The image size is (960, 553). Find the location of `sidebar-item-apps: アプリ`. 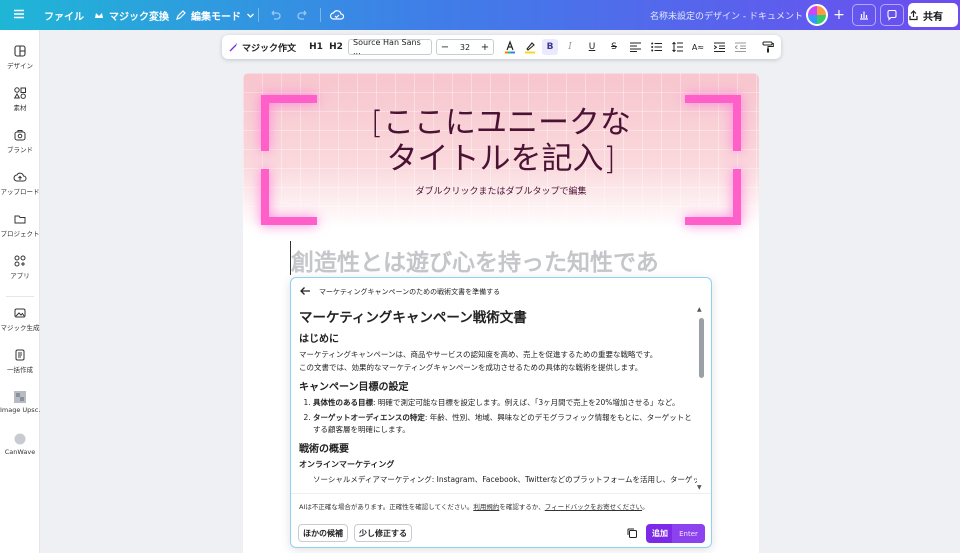

sidebar-item-apps: アプリ is located at coordinates (20, 267).